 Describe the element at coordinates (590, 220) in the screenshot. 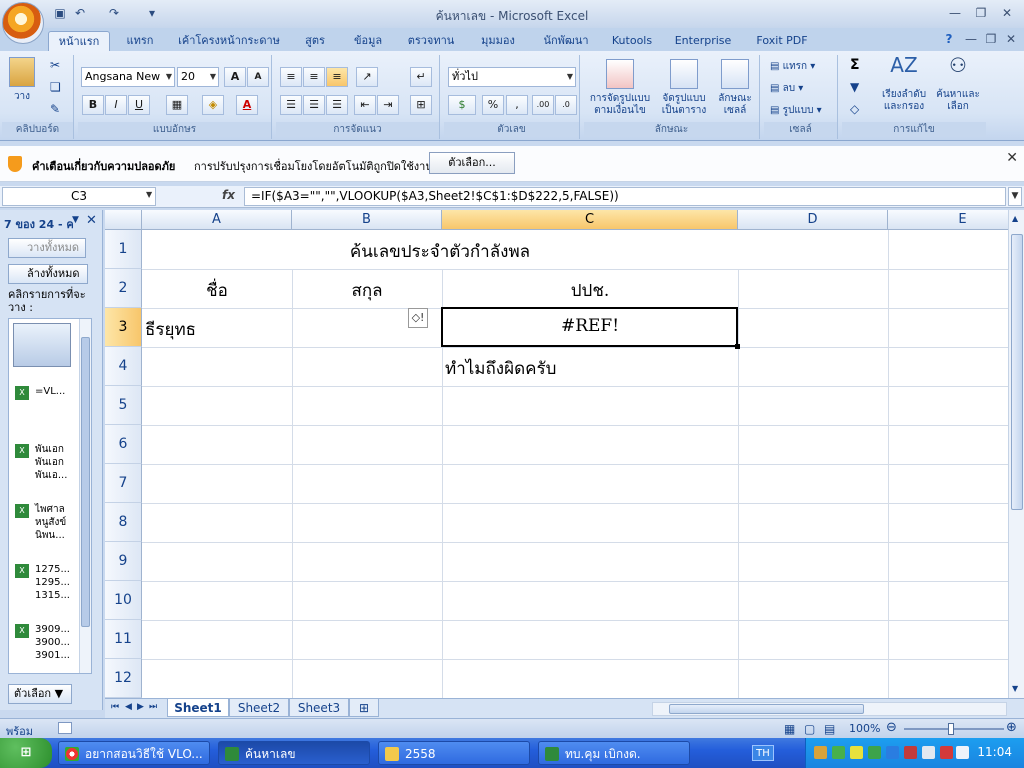

I see `column-header-c: C` at that location.